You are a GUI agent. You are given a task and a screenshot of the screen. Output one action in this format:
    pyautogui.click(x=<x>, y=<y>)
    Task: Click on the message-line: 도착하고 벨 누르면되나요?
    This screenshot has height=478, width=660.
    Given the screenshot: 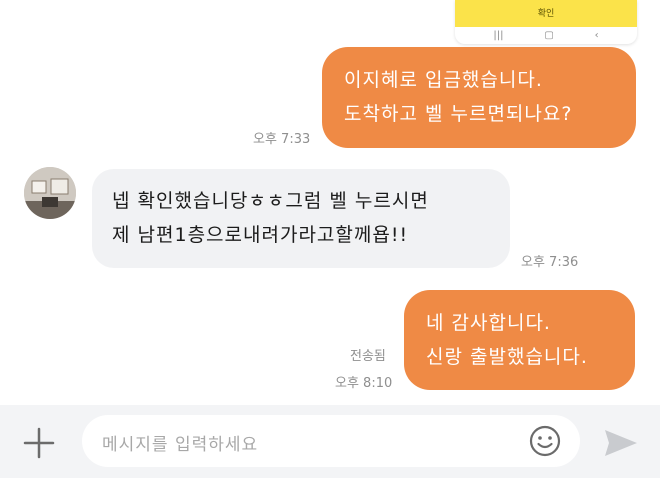 What is the action you would take?
    pyautogui.click(x=458, y=114)
    